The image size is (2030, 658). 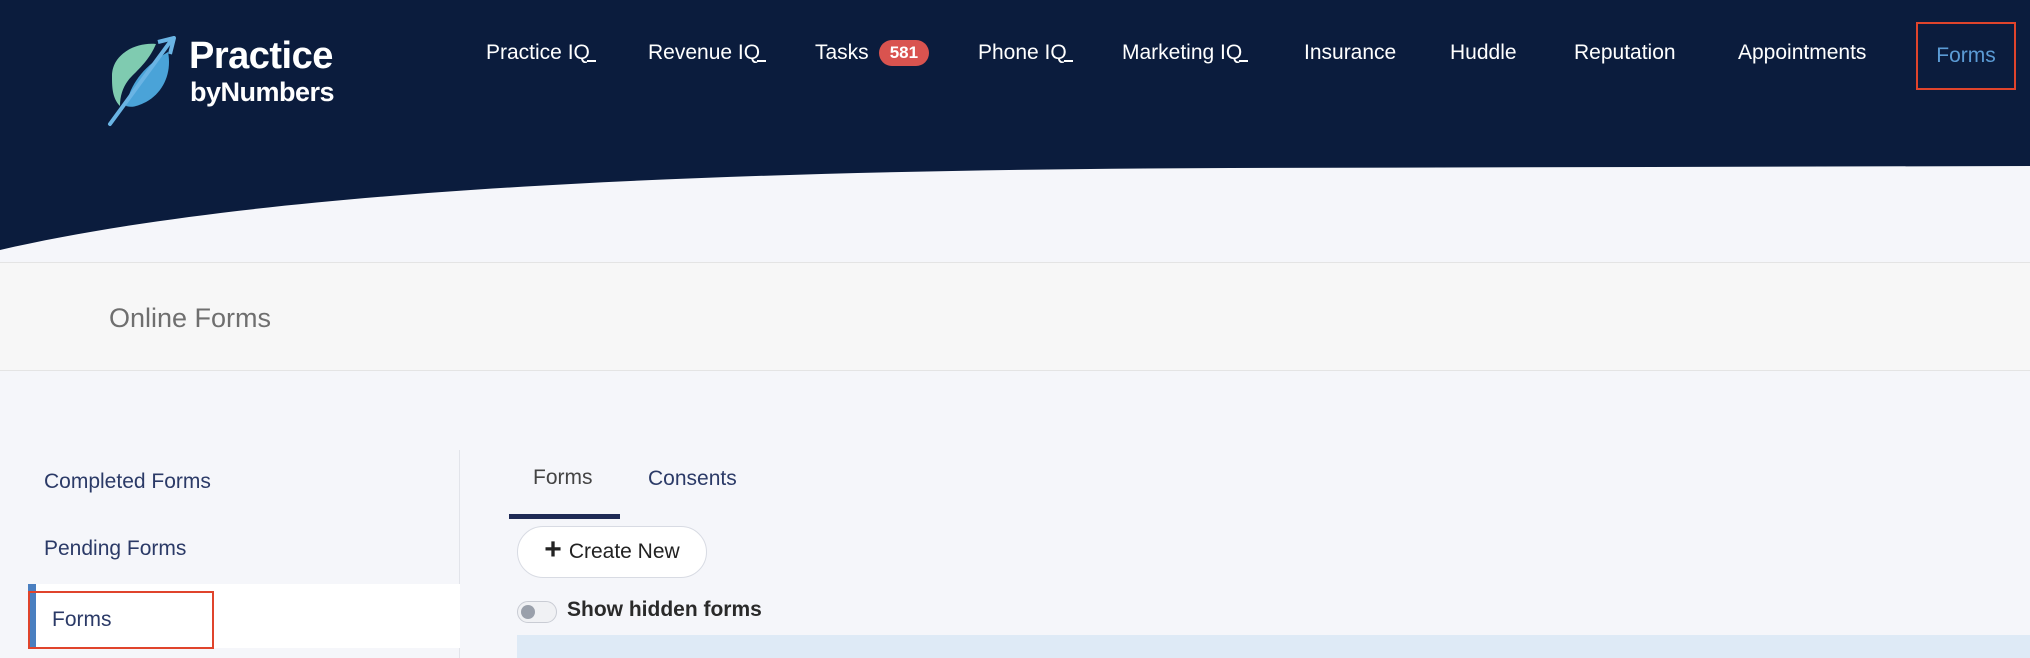 What do you see at coordinates (261, 56) in the screenshot?
I see `logo-text-line1: Practice` at bounding box center [261, 56].